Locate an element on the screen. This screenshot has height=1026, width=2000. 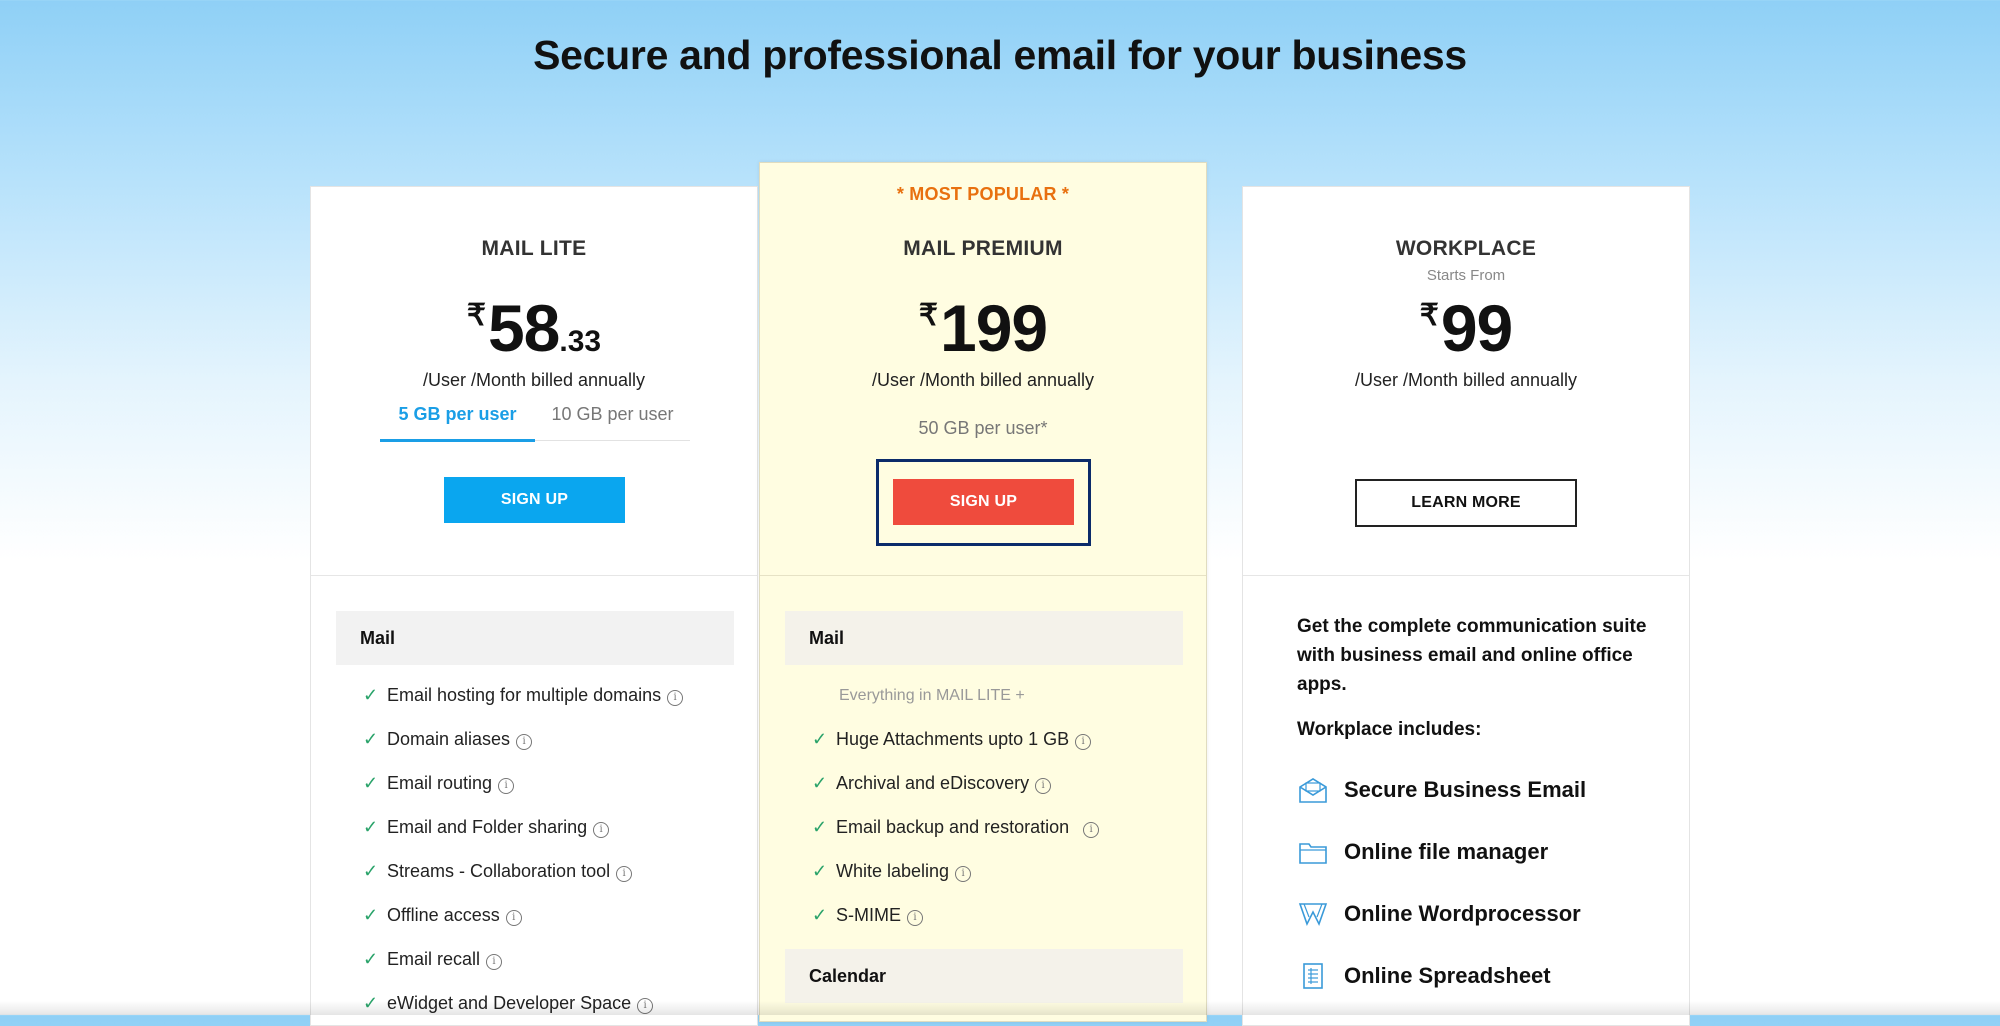
list-item: ✓ Email routing i is located at coordinates (439, 783).